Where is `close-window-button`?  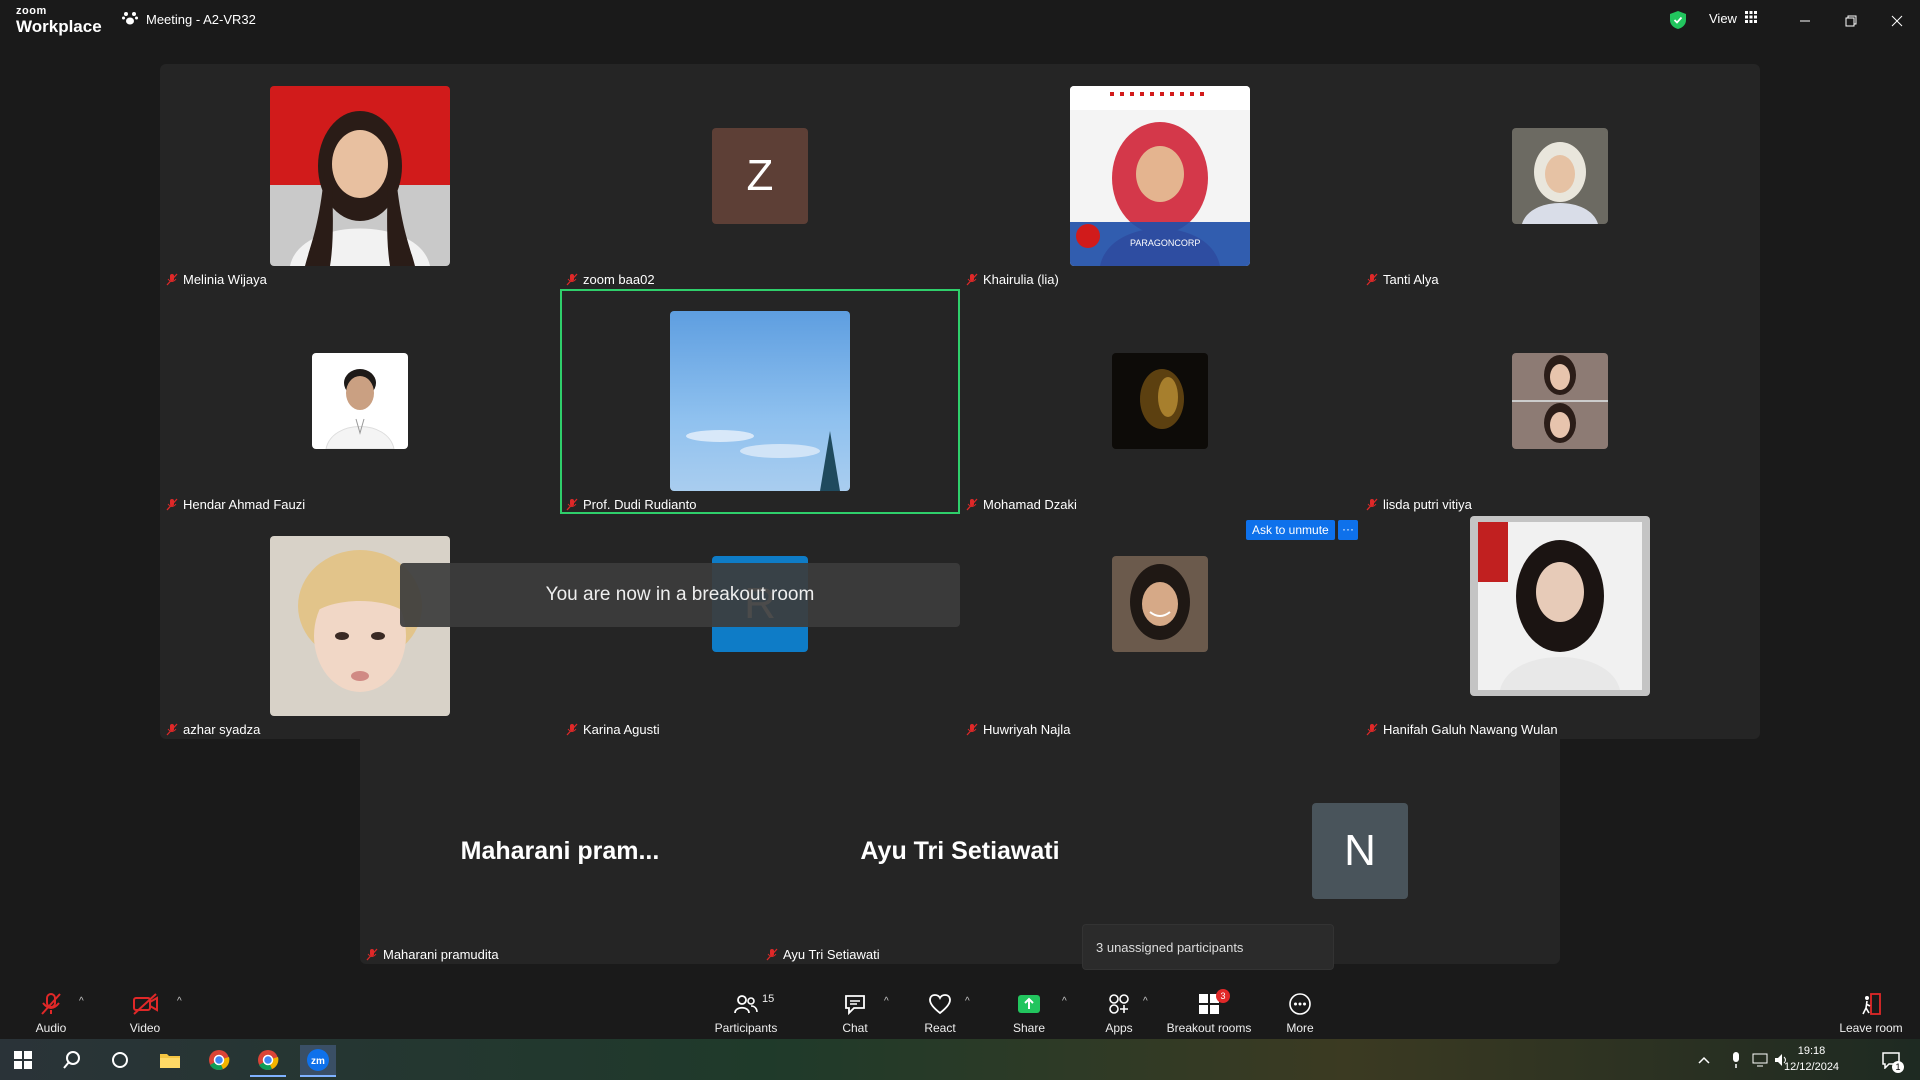
close-window-button is located at coordinates (1897, 21).